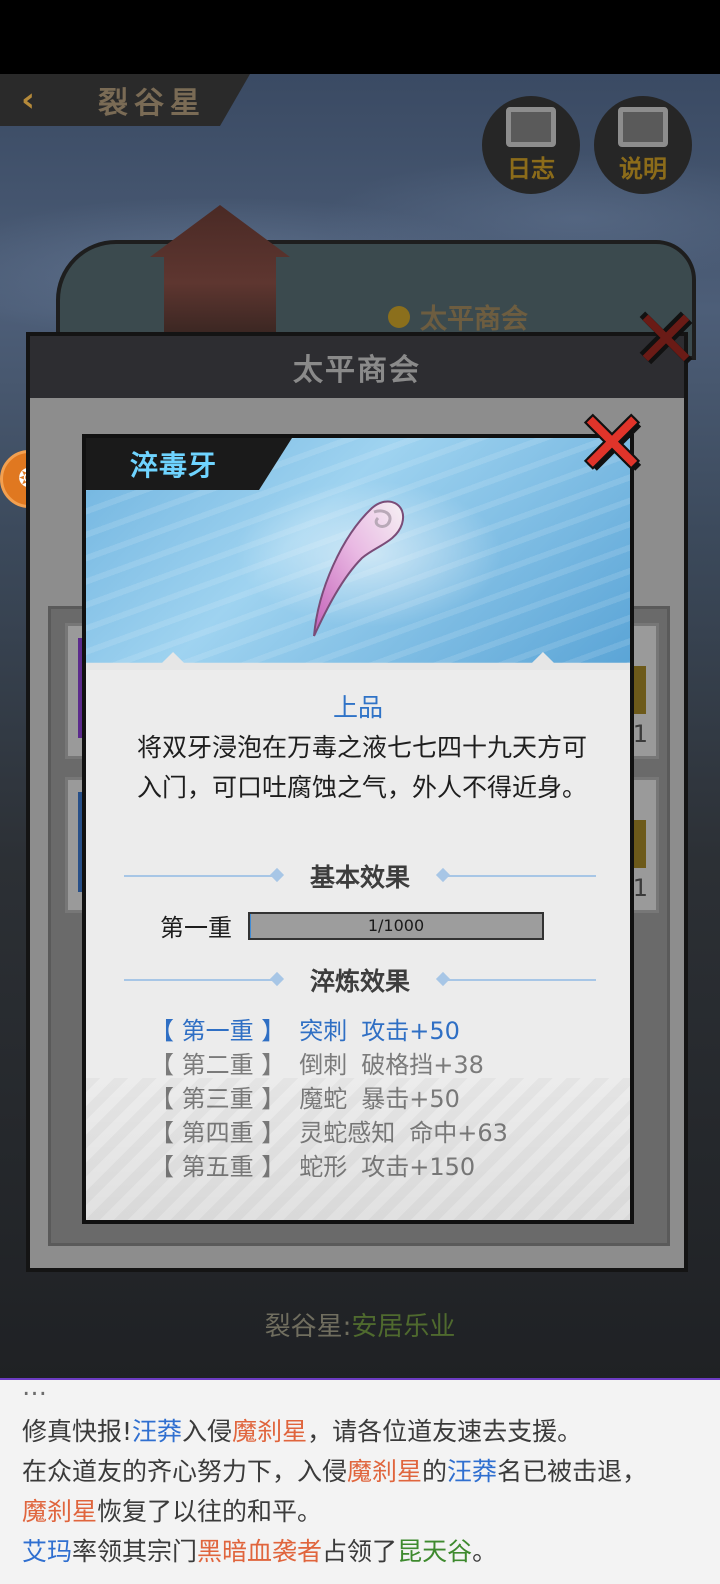  I want to click on log-label: 日志, so click(531, 168).